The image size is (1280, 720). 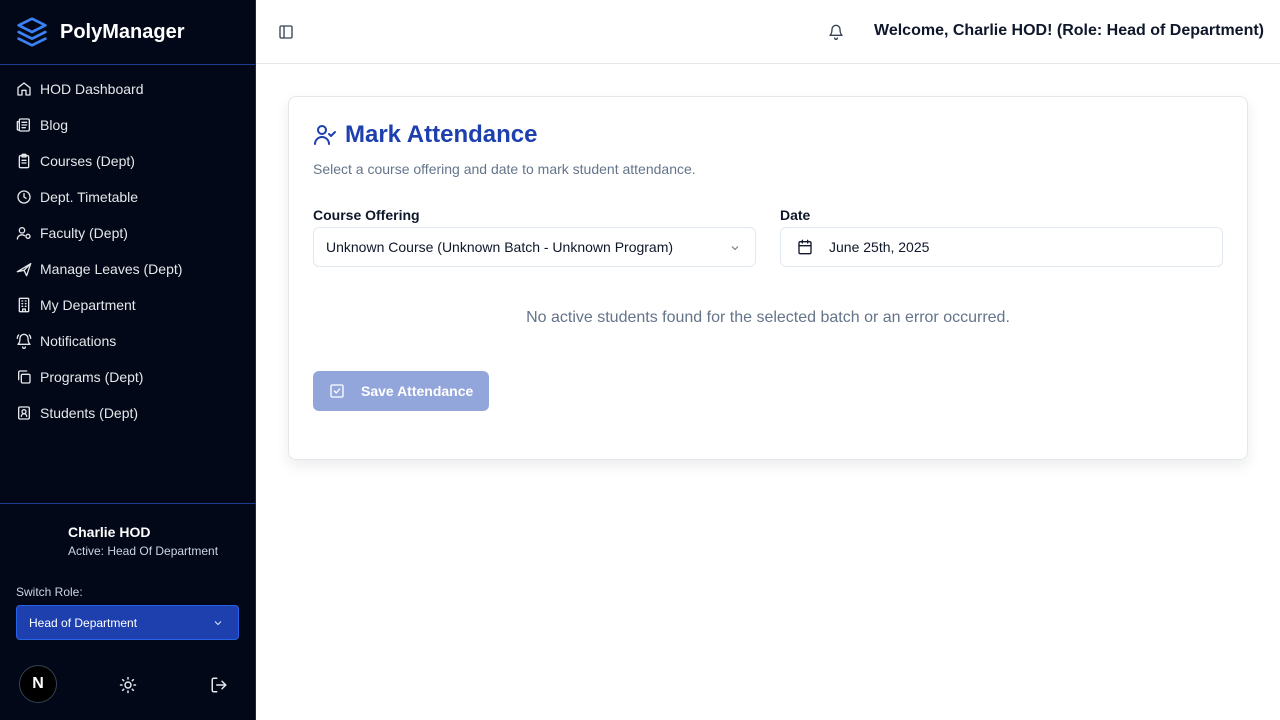 I want to click on contact-icon, so click(x=24, y=413).